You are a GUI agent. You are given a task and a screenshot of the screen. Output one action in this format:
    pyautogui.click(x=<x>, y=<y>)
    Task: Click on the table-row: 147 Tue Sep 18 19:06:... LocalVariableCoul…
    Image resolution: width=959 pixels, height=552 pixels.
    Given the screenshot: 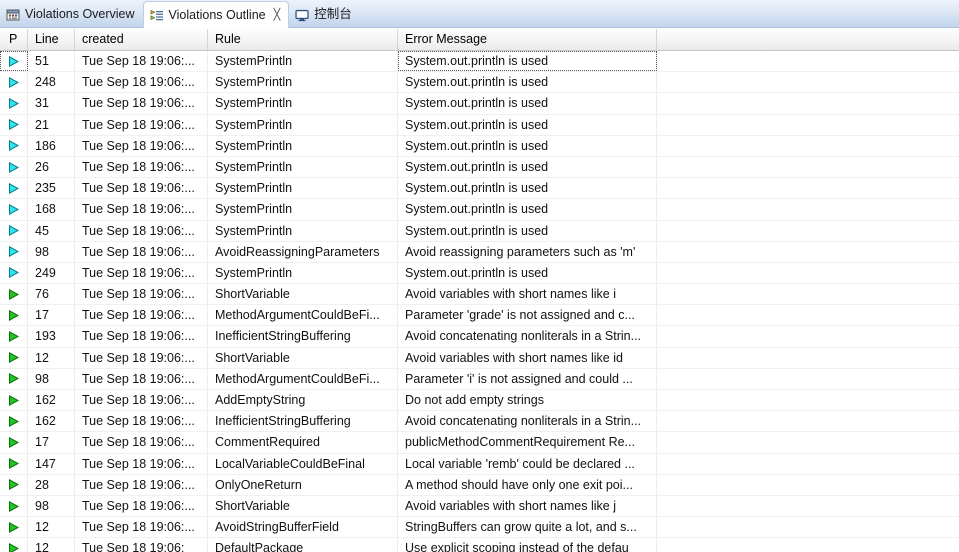 What is the action you would take?
    pyautogui.click(x=479, y=464)
    